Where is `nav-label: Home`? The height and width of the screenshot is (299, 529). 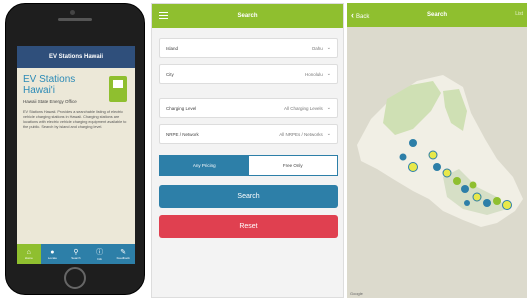
nav-label: Home is located at coordinates (28, 257).